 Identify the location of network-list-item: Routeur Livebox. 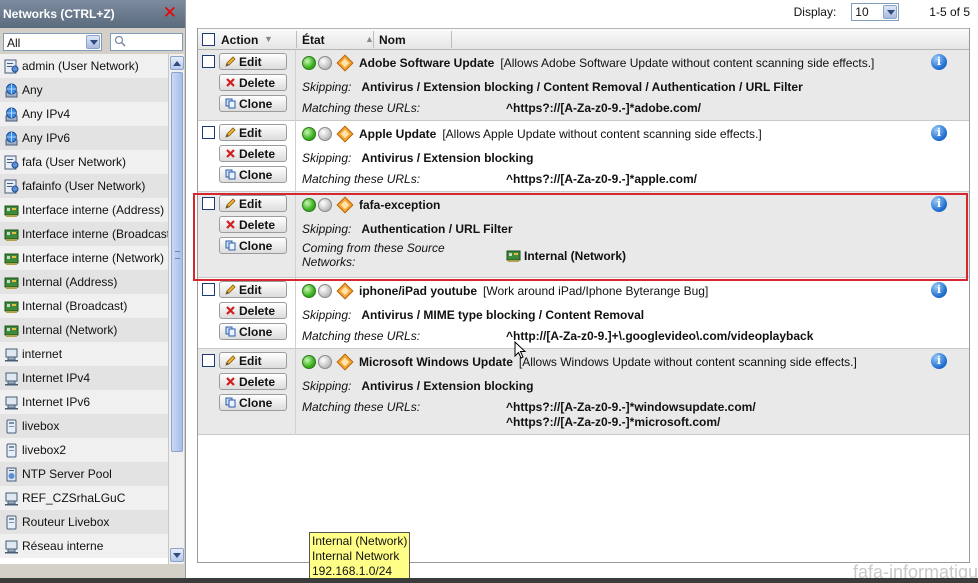
(84, 522).